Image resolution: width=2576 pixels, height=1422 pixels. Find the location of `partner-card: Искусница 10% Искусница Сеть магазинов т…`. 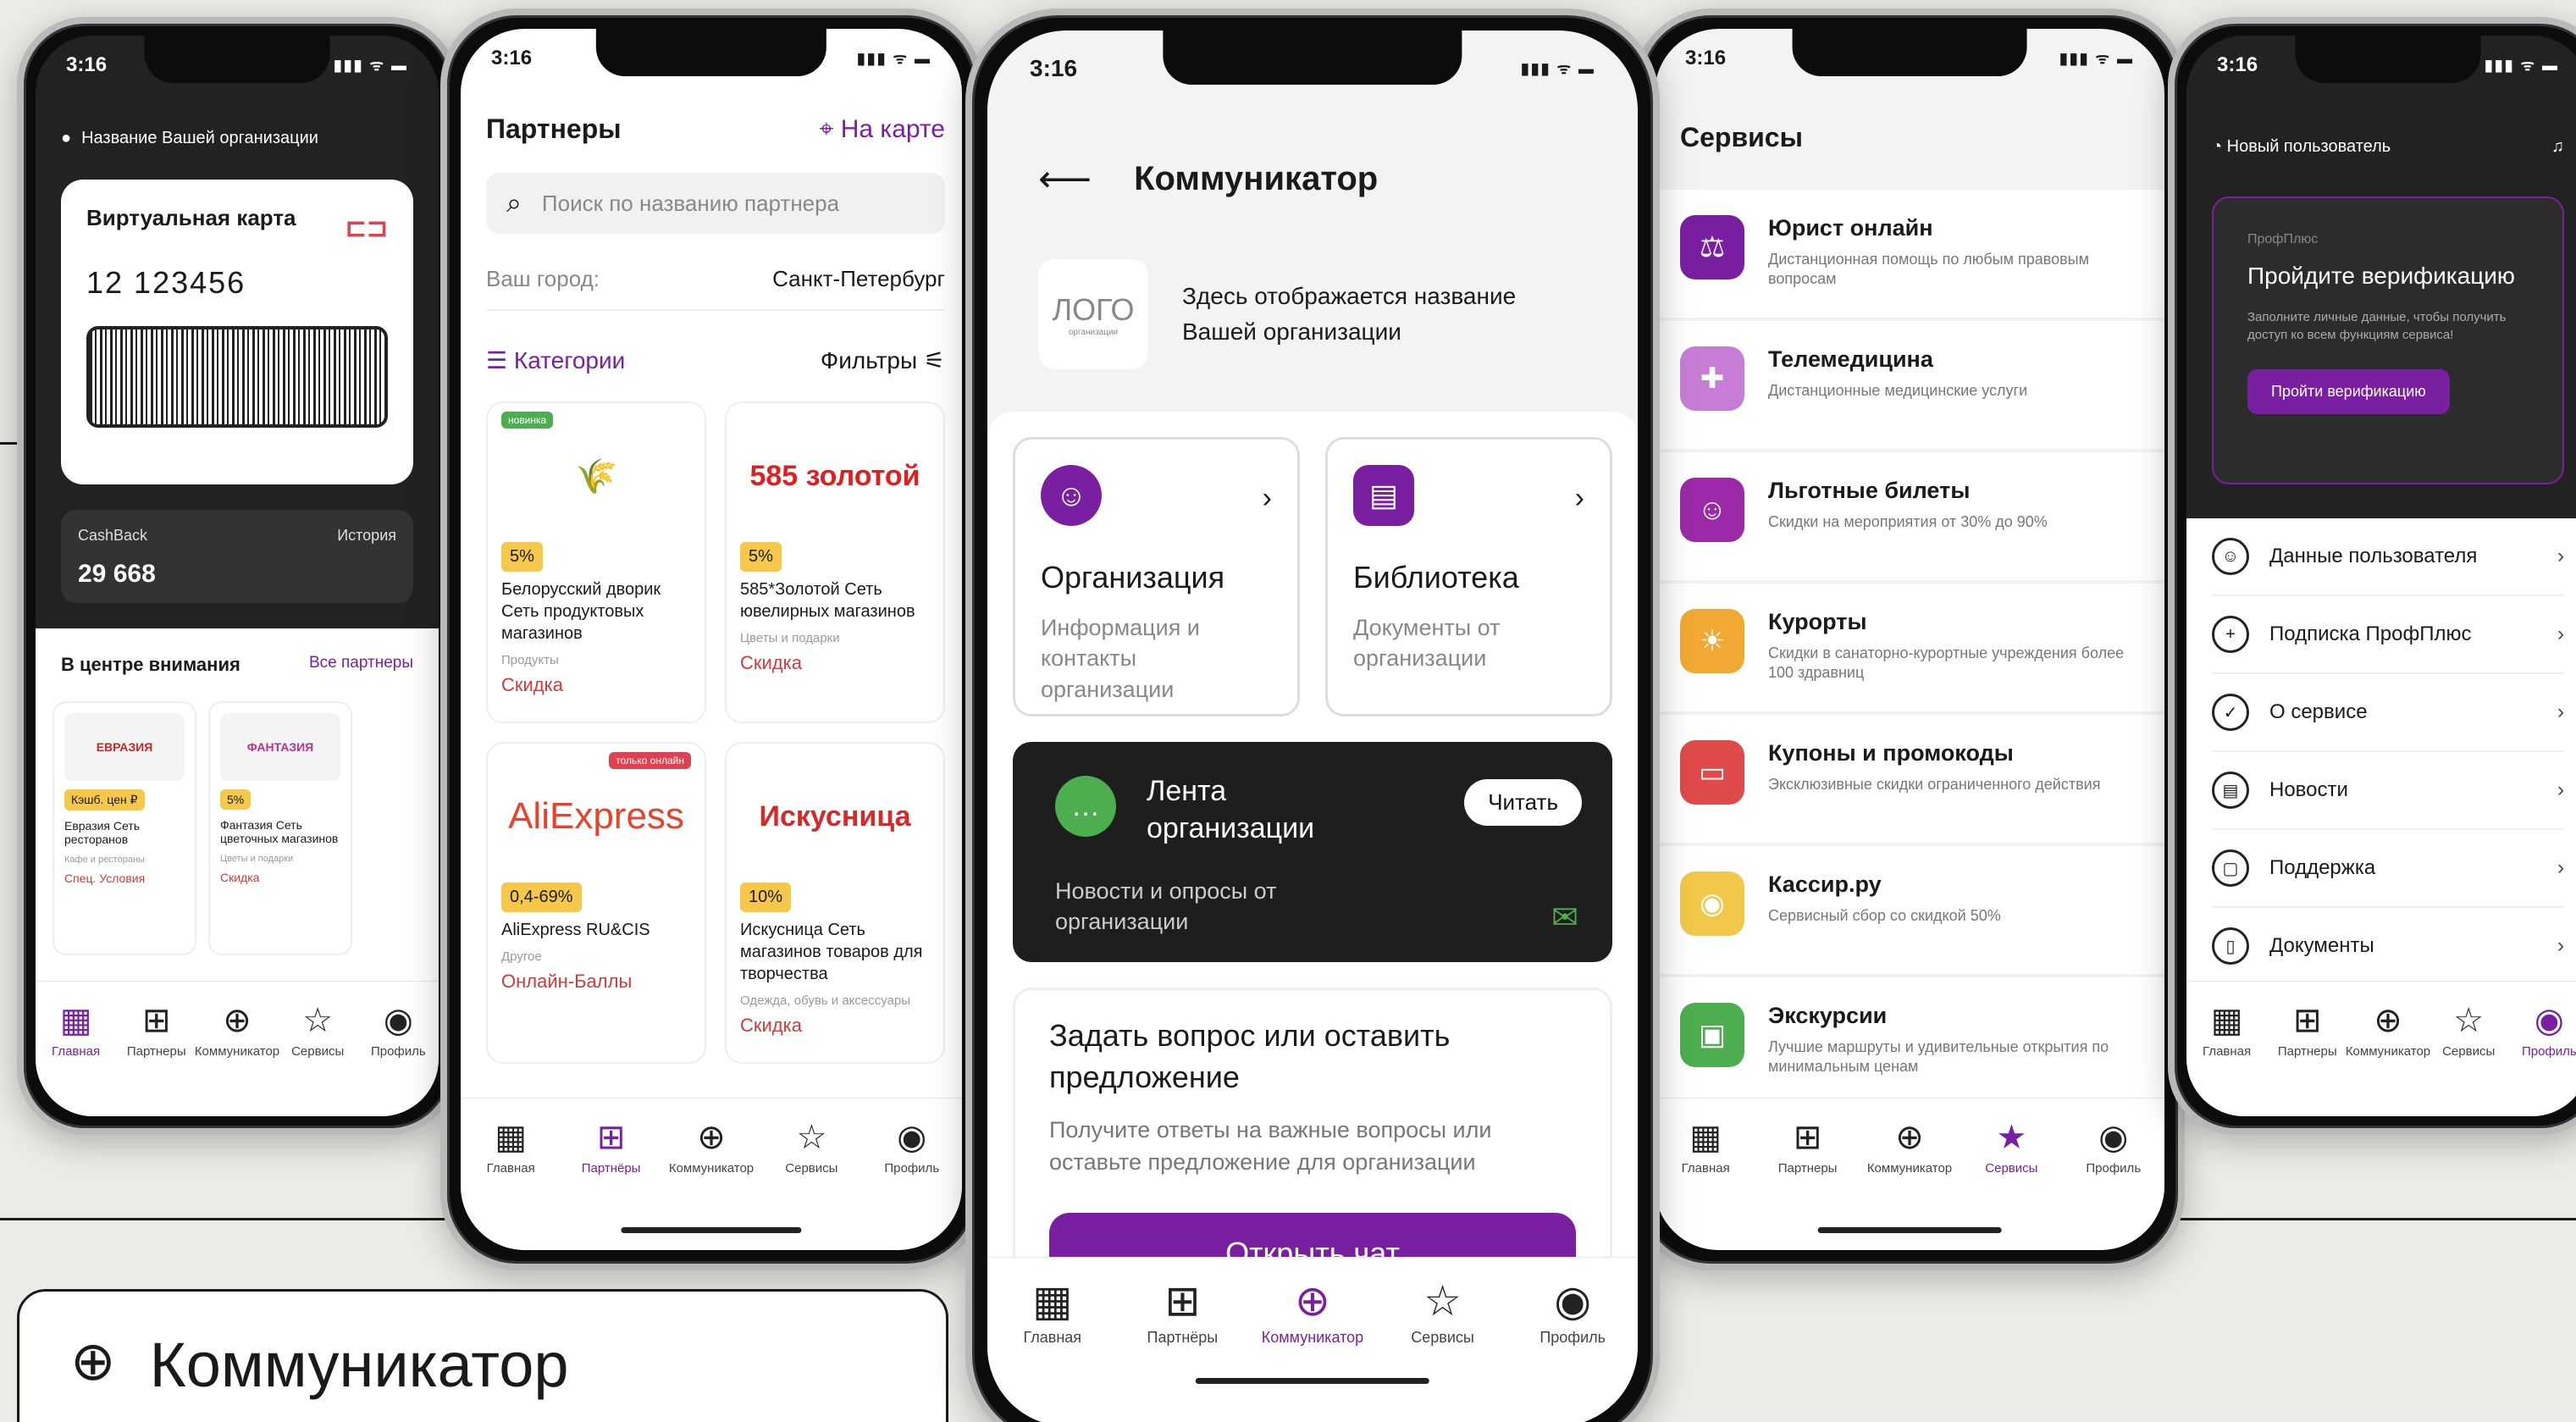

partner-card: Искусница 10% Искусница Сеть магазинов т… is located at coordinates (835, 903).